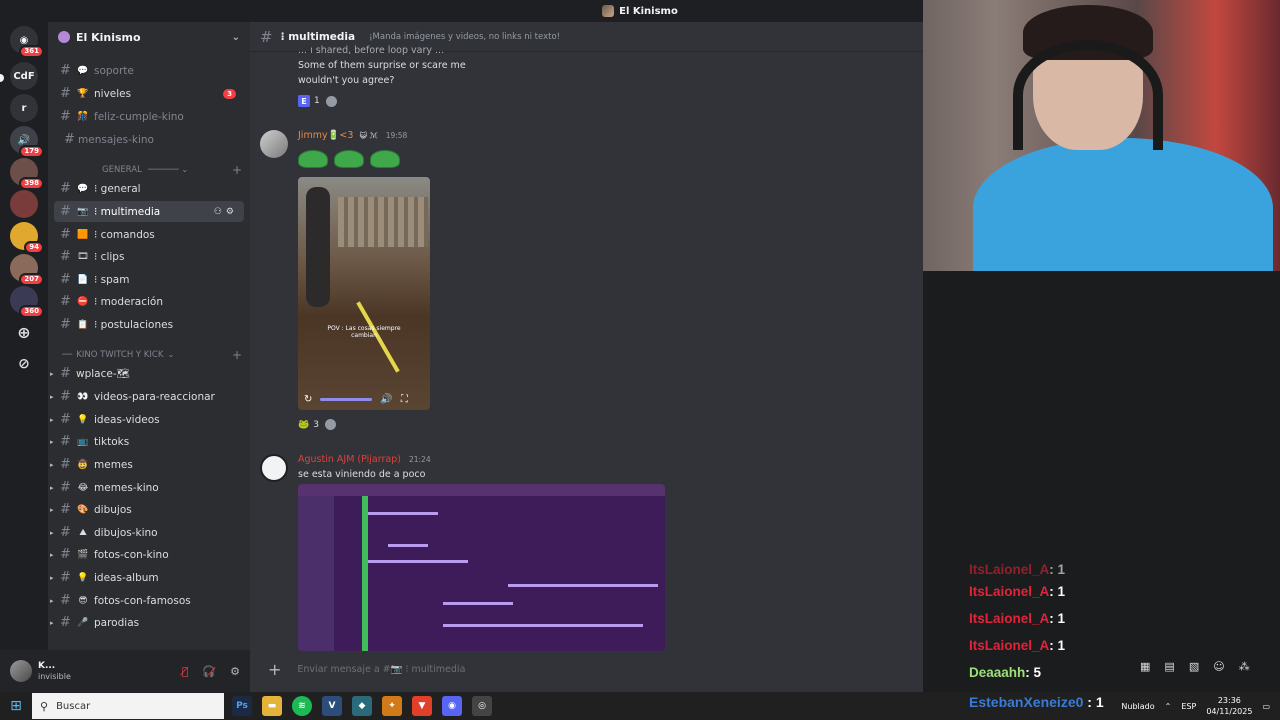 The image size is (1280, 720). What do you see at coordinates (147, 509) in the screenshot?
I see `channel-dibujos: ▸ # 🎨 dibujos` at bounding box center [147, 509].